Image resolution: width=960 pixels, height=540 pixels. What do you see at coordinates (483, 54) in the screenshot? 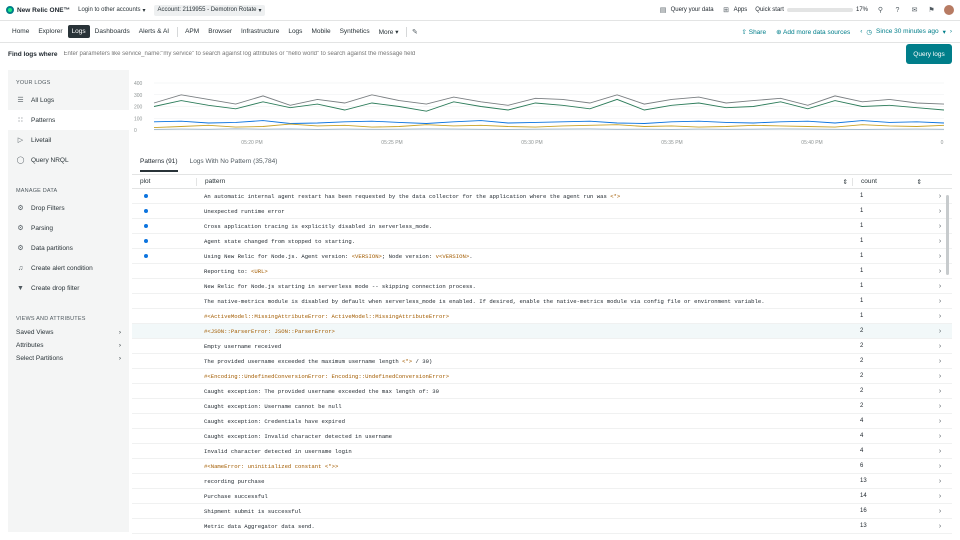
I see `log-query-input` at bounding box center [483, 54].